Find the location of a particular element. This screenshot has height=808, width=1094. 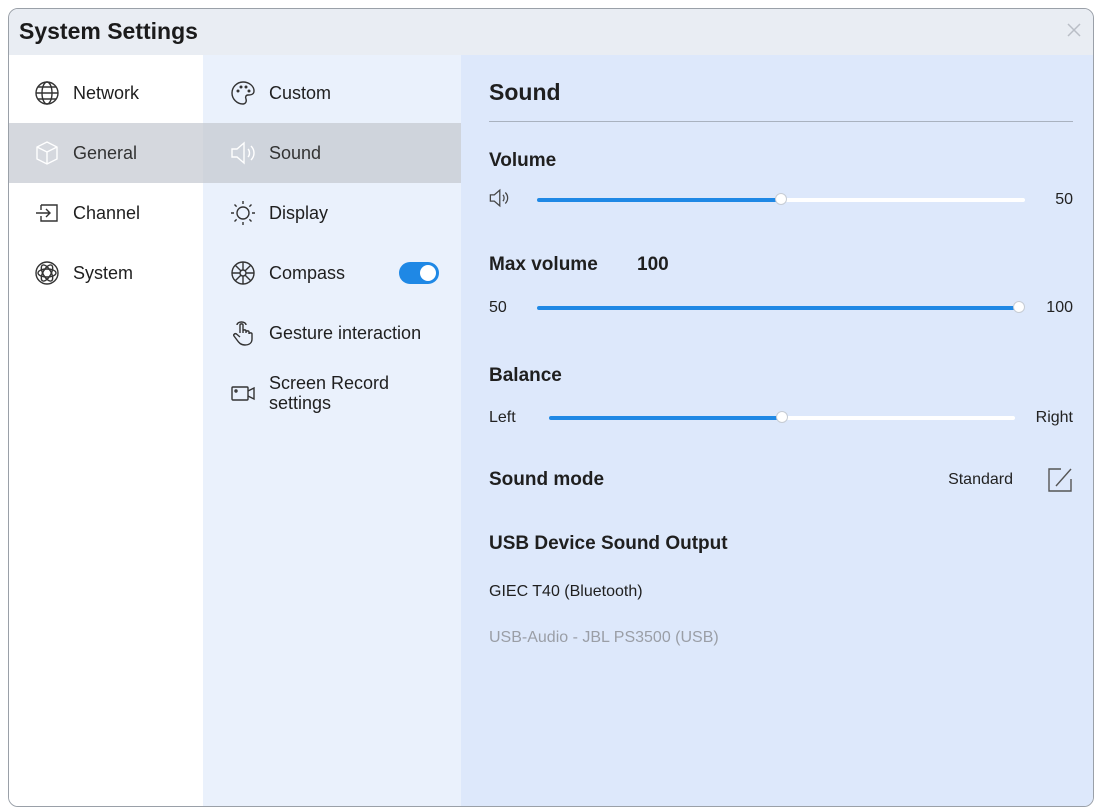

nav-item-label: System is located at coordinates (103, 272).